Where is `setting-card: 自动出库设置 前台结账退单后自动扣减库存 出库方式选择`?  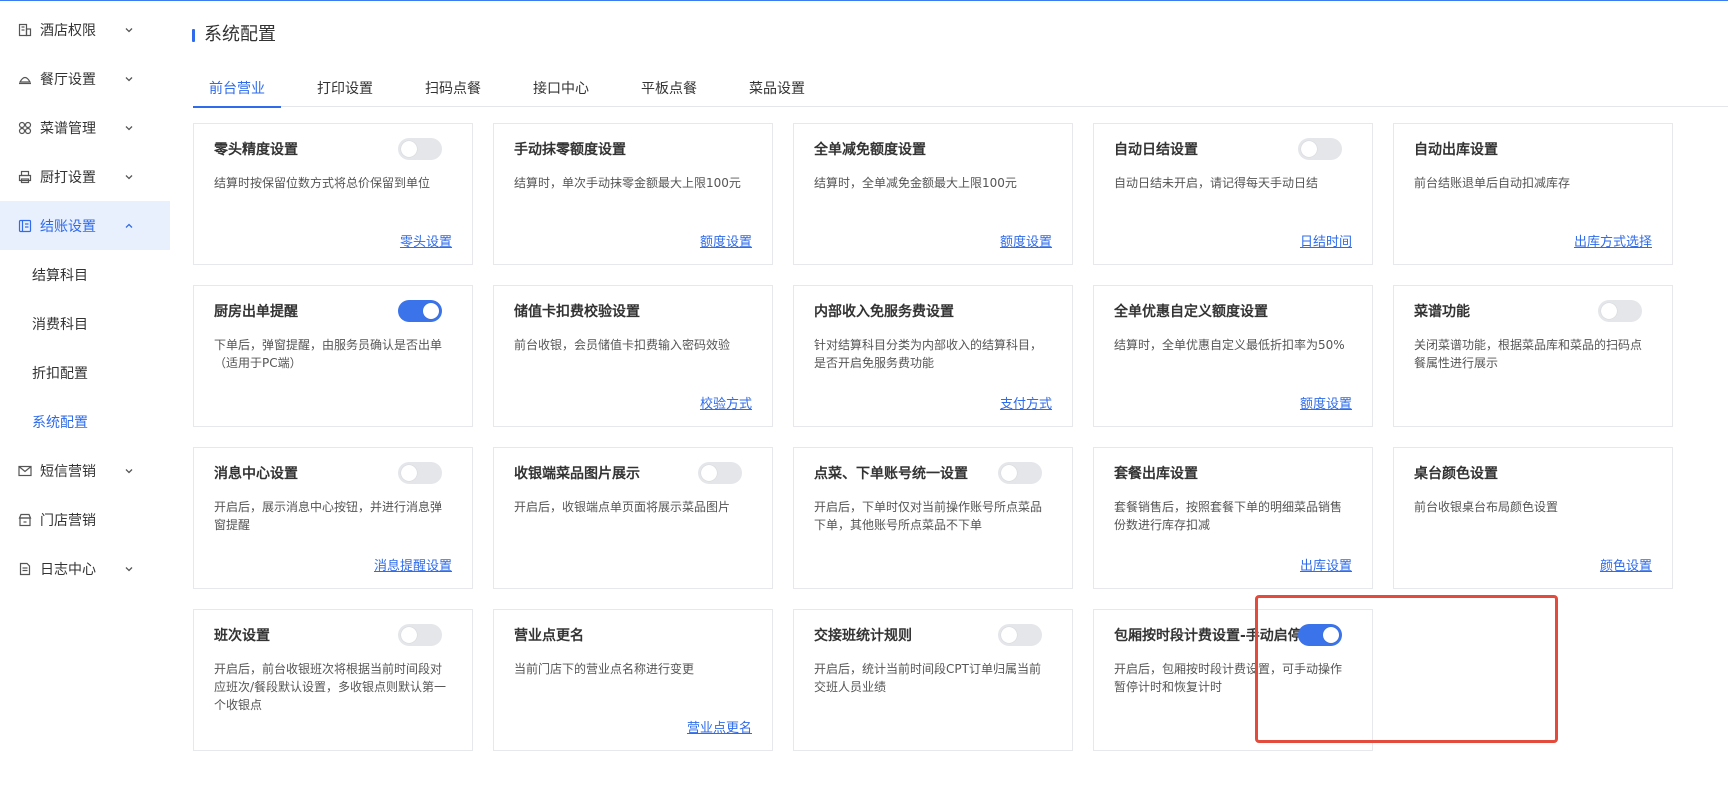
setting-card: 自动出库设置 前台结账退单后自动扣减库存 出库方式选择 is located at coordinates (1533, 194).